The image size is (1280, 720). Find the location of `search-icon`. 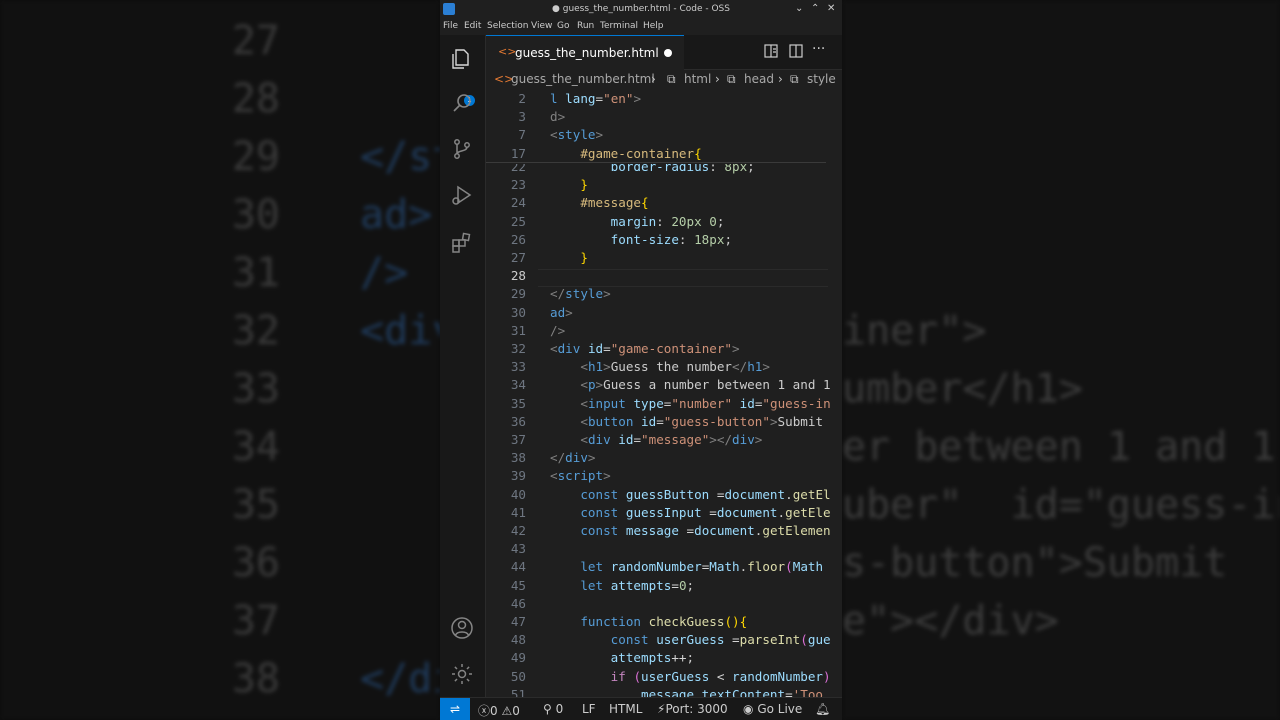

search-icon is located at coordinates (462, 103).